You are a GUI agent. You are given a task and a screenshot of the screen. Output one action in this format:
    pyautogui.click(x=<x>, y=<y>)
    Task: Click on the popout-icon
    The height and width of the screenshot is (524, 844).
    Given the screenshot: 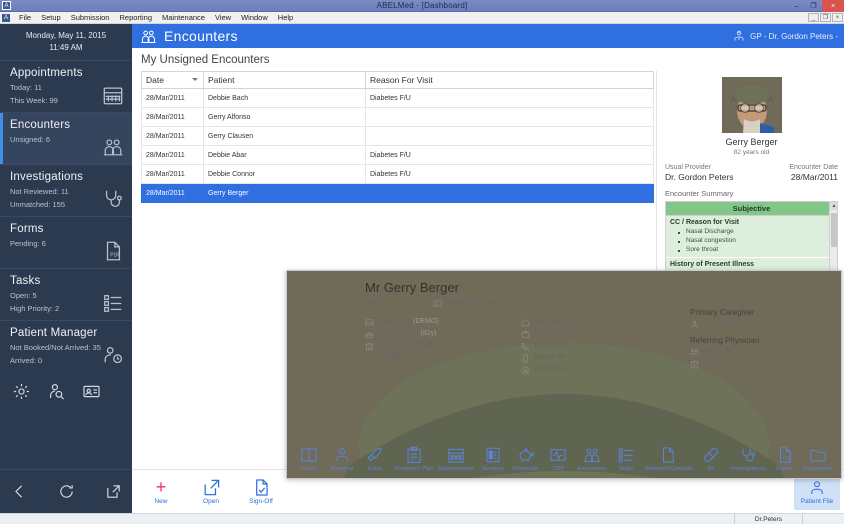 What is the action you would take?
    pyautogui.click(x=113, y=491)
    